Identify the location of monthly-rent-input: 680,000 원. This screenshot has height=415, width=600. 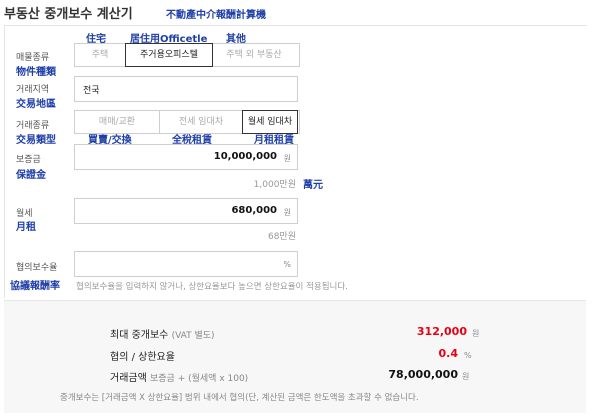
(186, 211).